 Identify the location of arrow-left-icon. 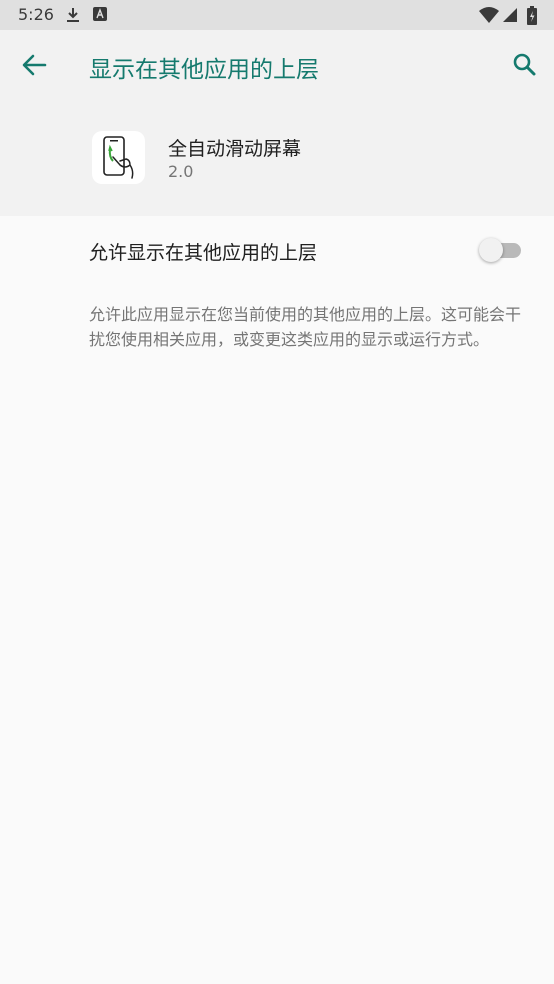
(34, 65).